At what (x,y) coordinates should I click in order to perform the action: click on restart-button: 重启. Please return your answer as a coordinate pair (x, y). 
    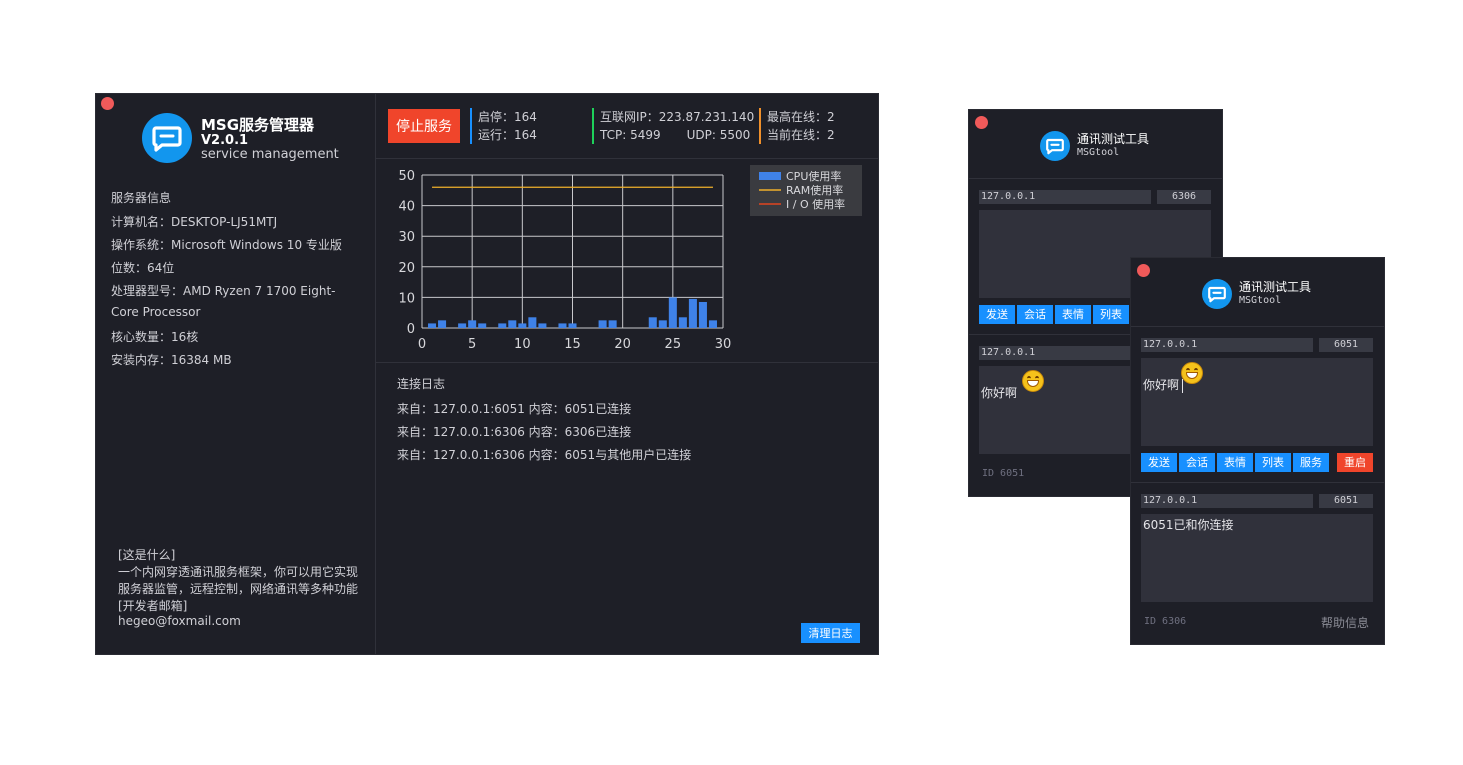
    Looking at the image, I should click on (1355, 462).